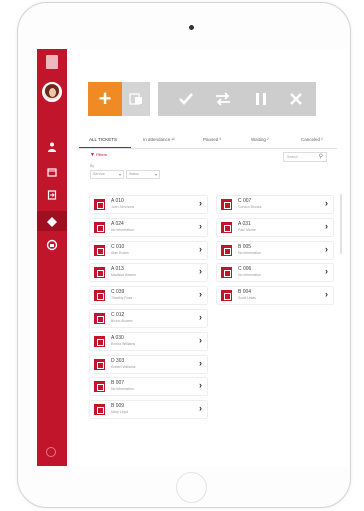  I want to click on ticket-customer-name: Emma Williams, so click(123, 343).